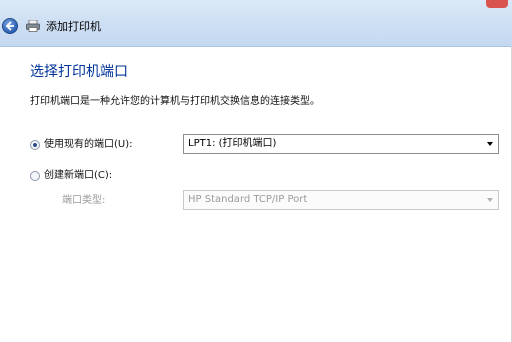 Image resolution: width=512 pixels, height=342 pixels. Describe the element at coordinates (88, 145) in the screenshot. I see `use-existing-port-label: 使用现有的端口(U):` at that location.